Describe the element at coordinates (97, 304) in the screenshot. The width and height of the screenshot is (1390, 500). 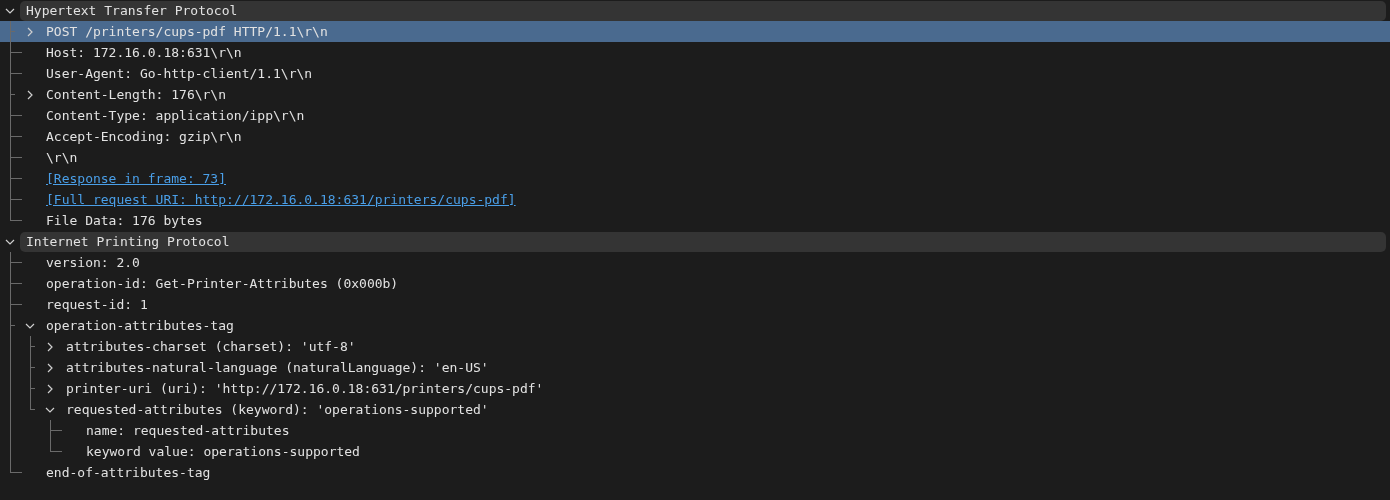
I see `tree-item-label: request-id: 1` at that location.